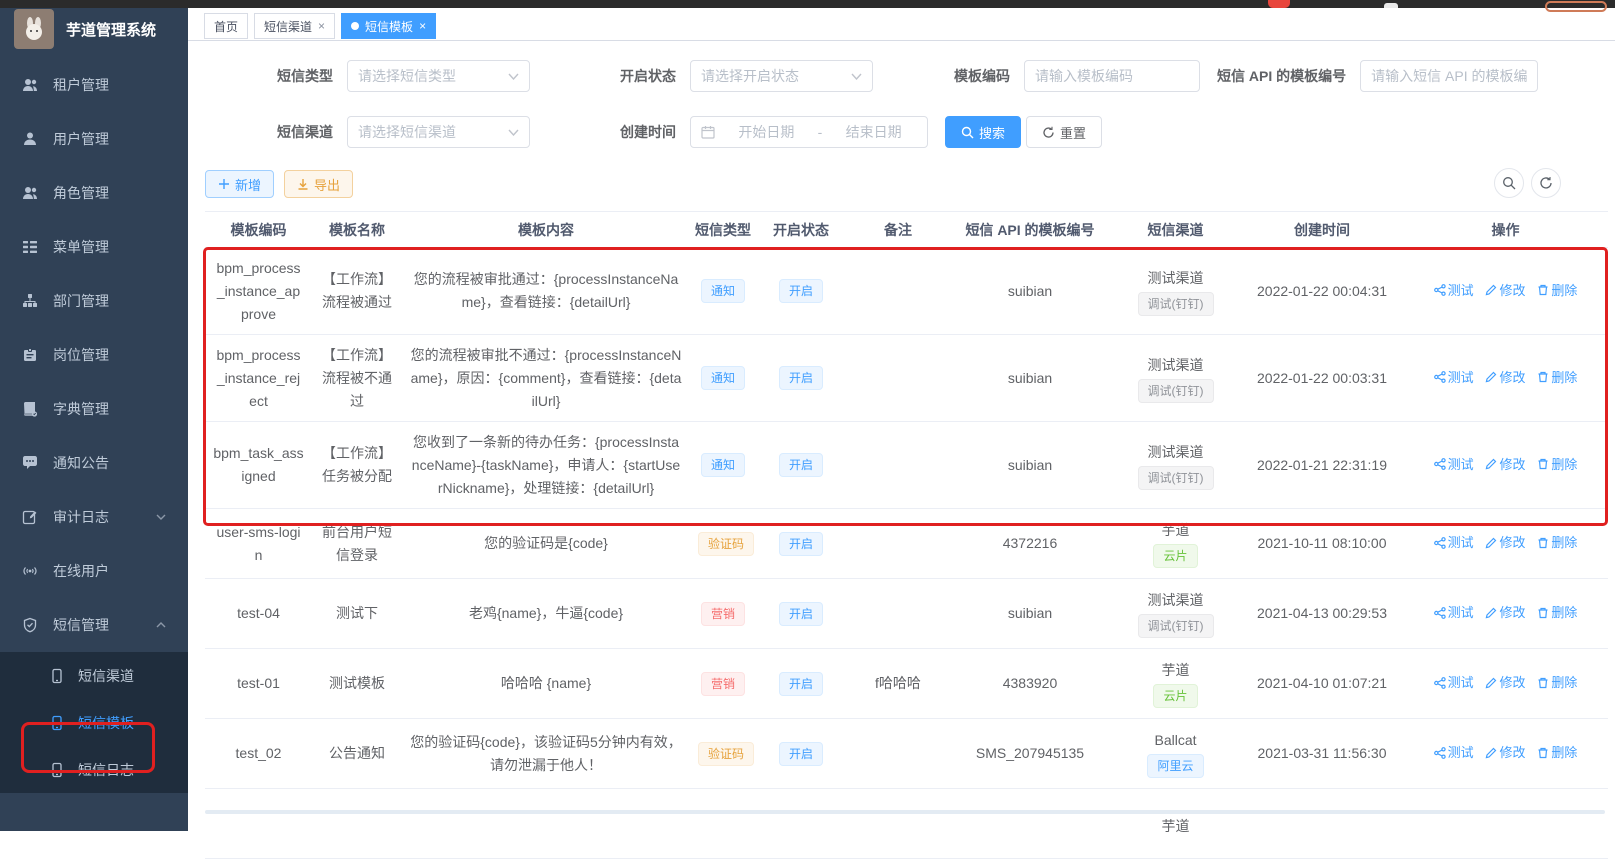 The height and width of the screenshot is (859, 1615). I want to click on cell-status: 开启, so click(801, 683).